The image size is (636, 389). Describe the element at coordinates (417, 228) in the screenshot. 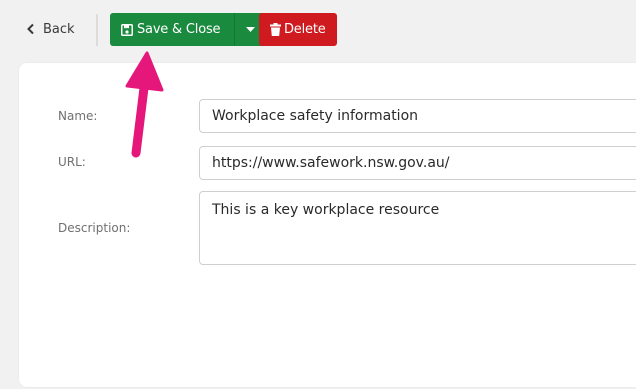

I see `description-textarea: This is a key workplace resource` at that location.